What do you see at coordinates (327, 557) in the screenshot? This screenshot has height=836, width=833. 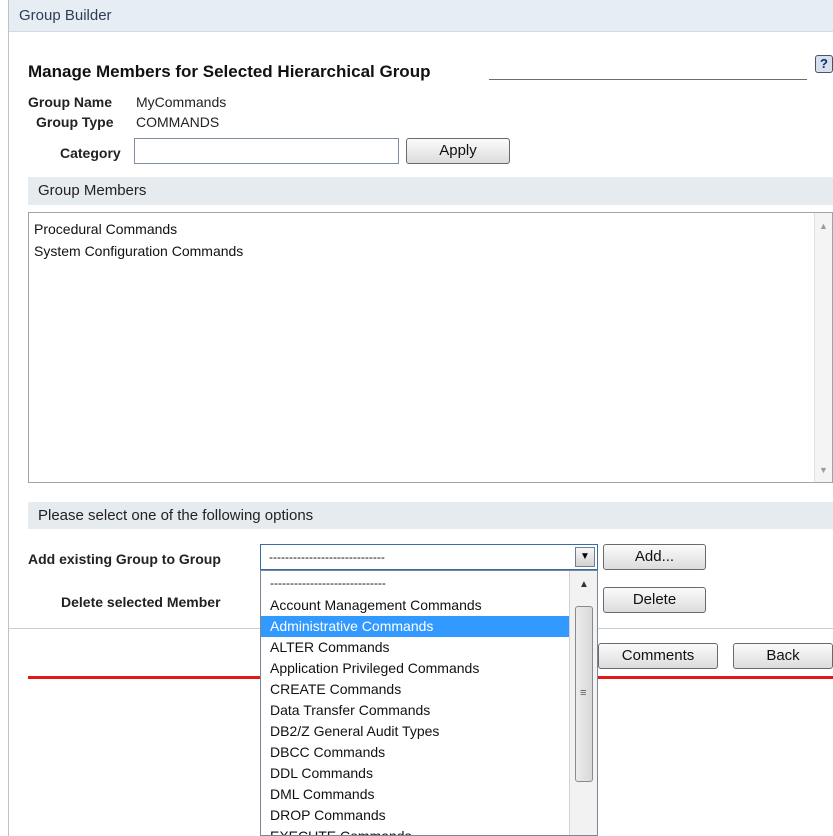 I see `add-group-select-value: -----------------------------` at bounding box center [327, 557].